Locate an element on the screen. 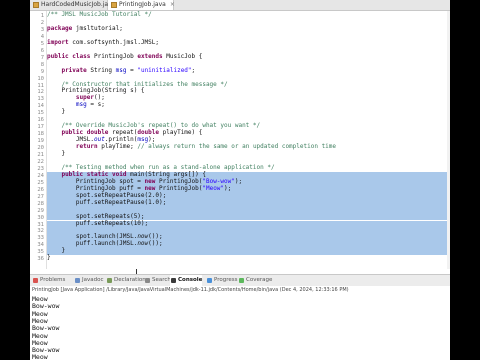  panel-tab-problems: Problems is located at coordinates (48, 280).